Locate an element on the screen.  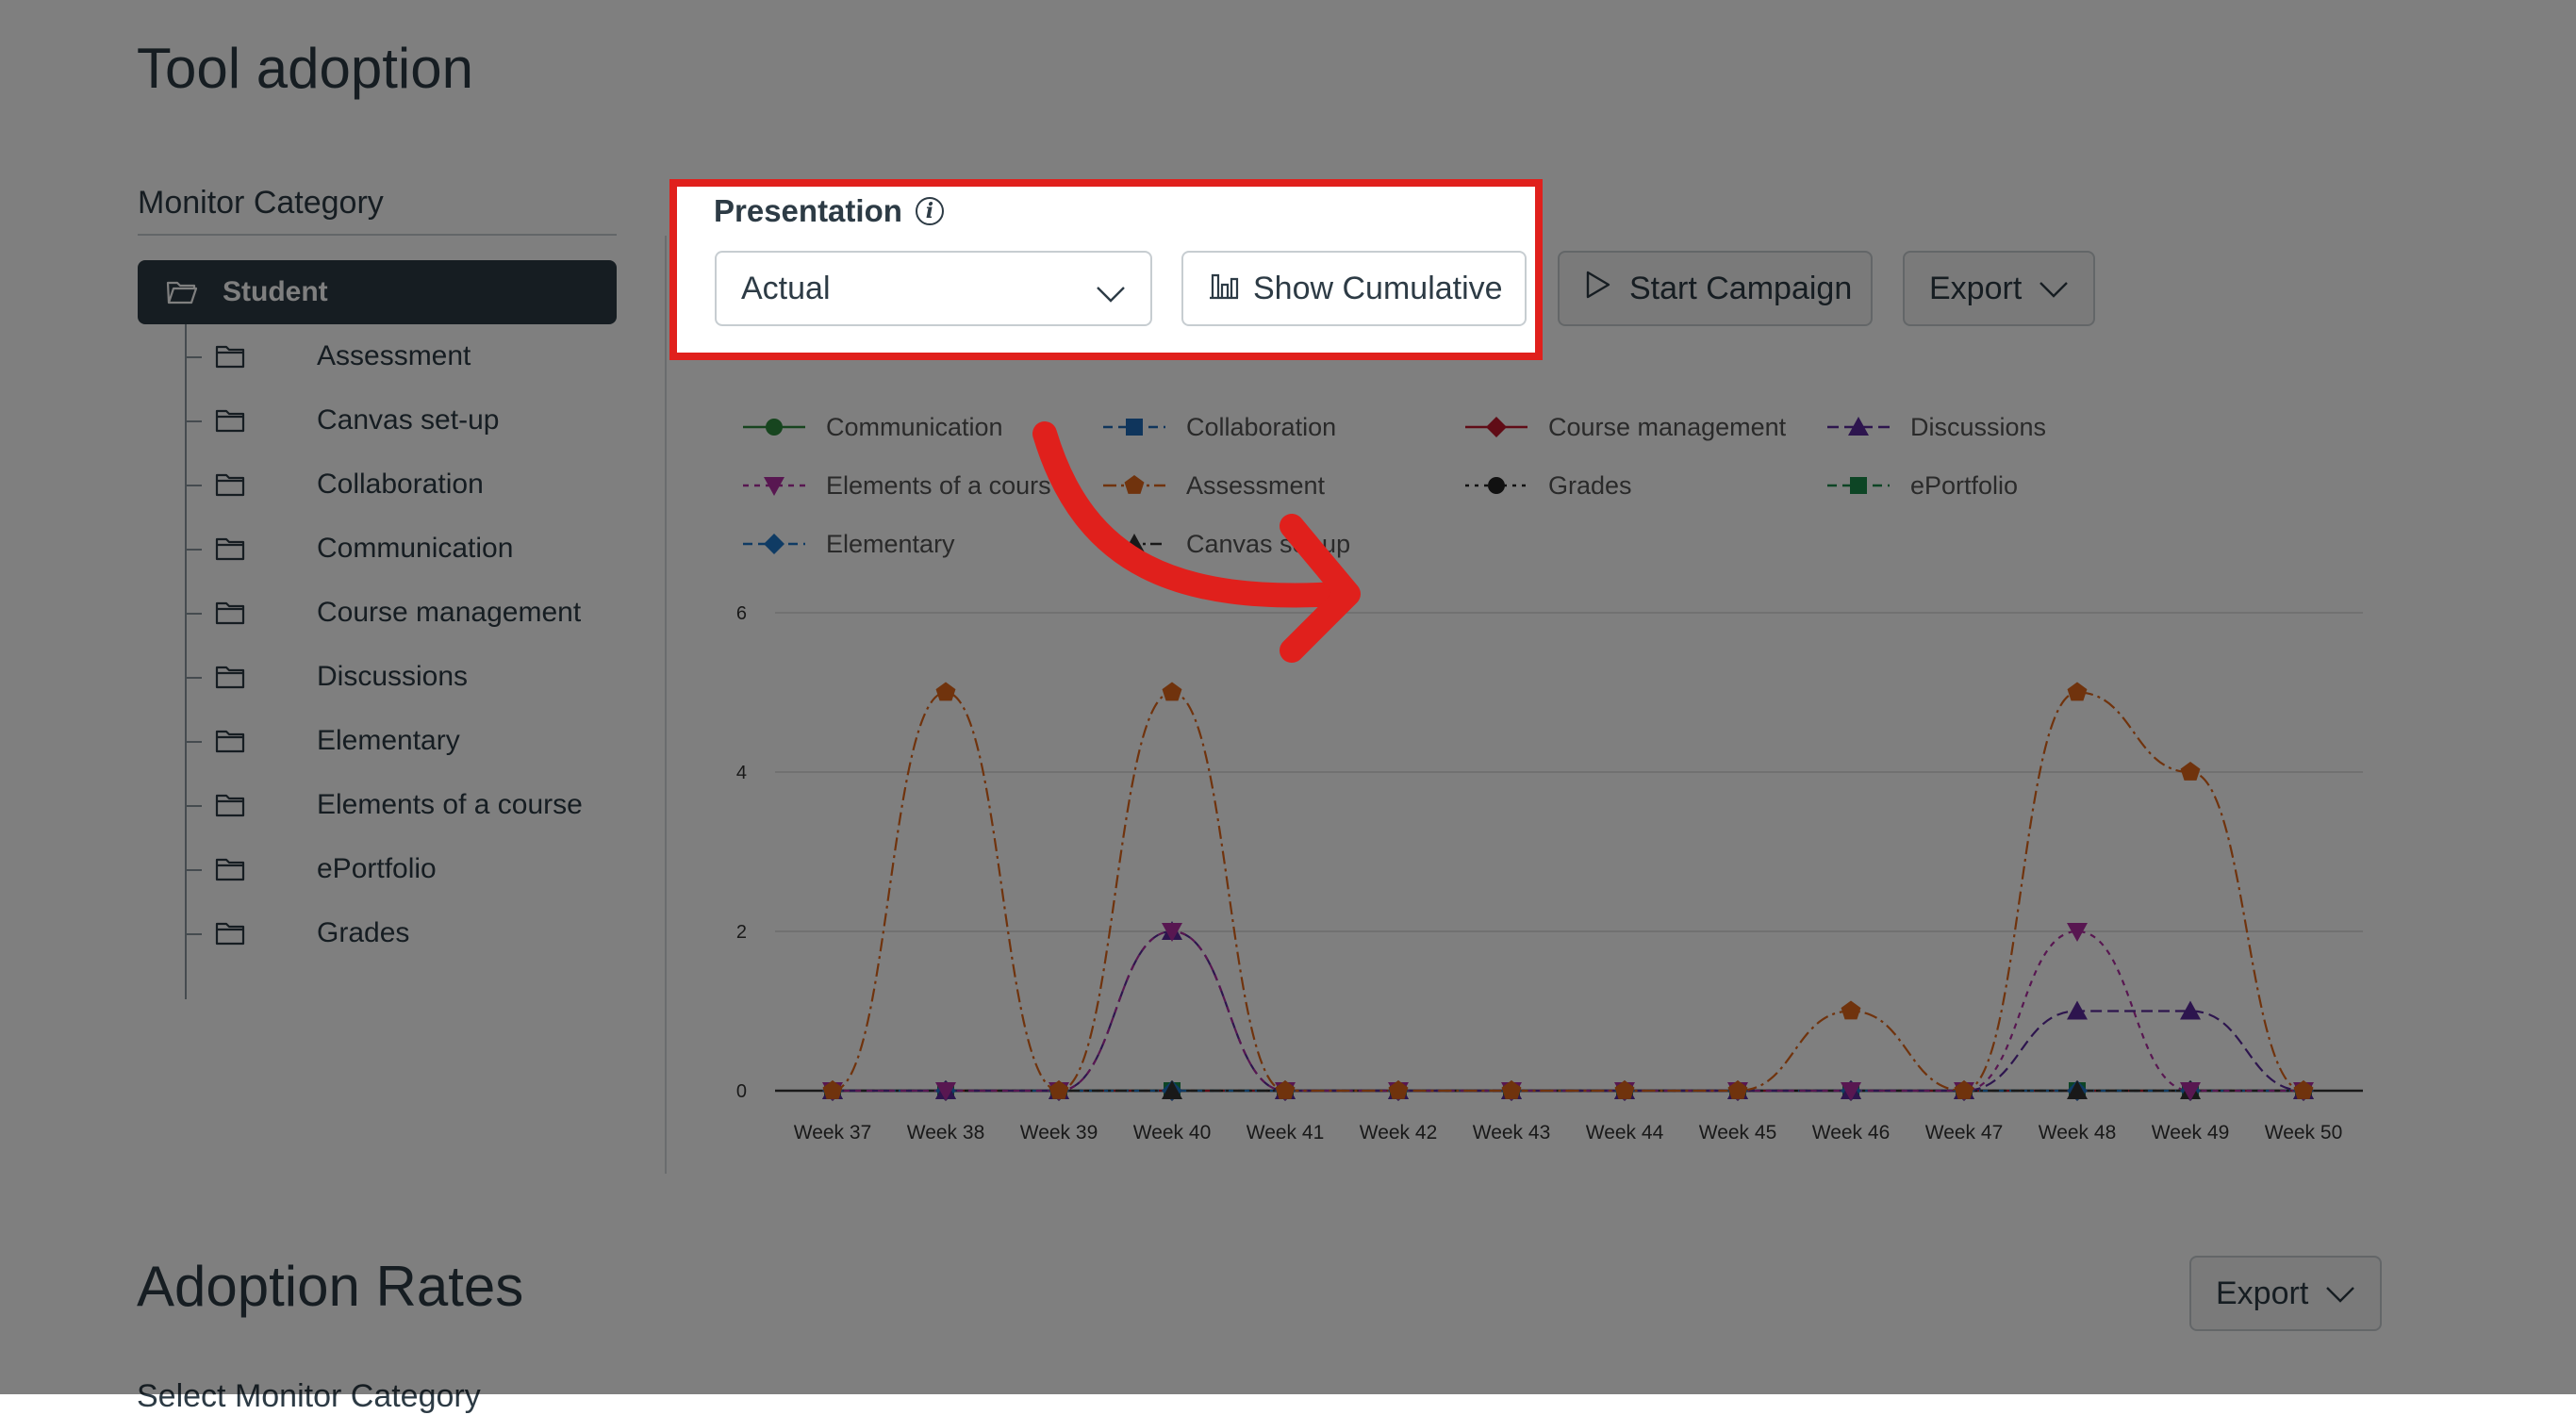
x-tick-label: Week 38 is located at coordinates (946, 1133).